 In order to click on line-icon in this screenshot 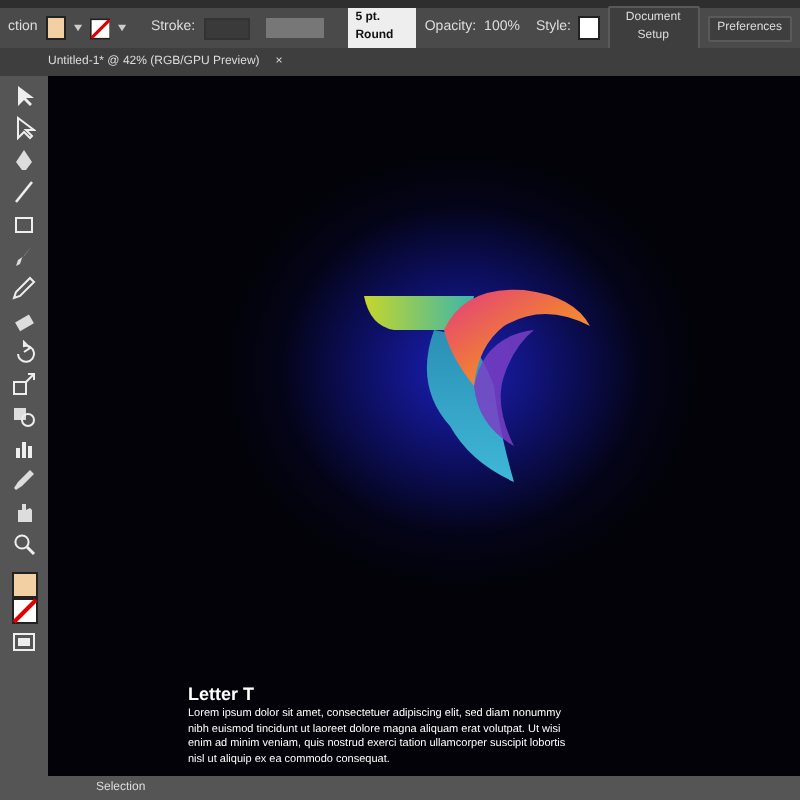, I will do `click(24, 192)`.